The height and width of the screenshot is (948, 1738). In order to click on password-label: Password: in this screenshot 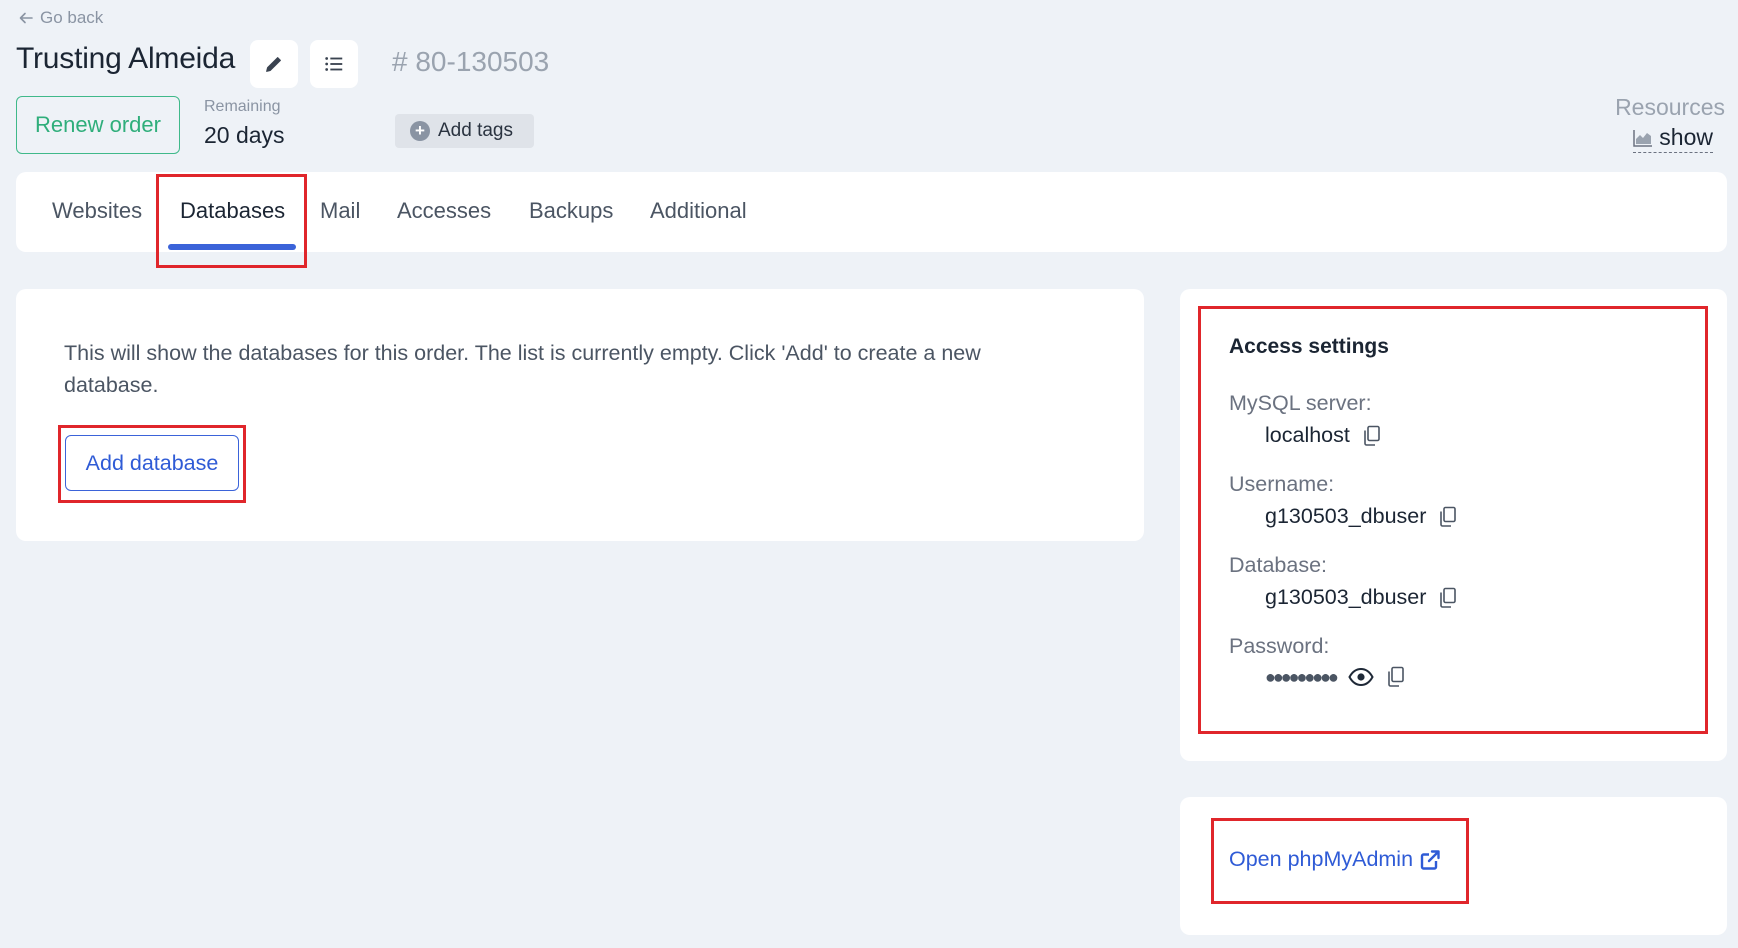, I will do `click(1279, 646)`.